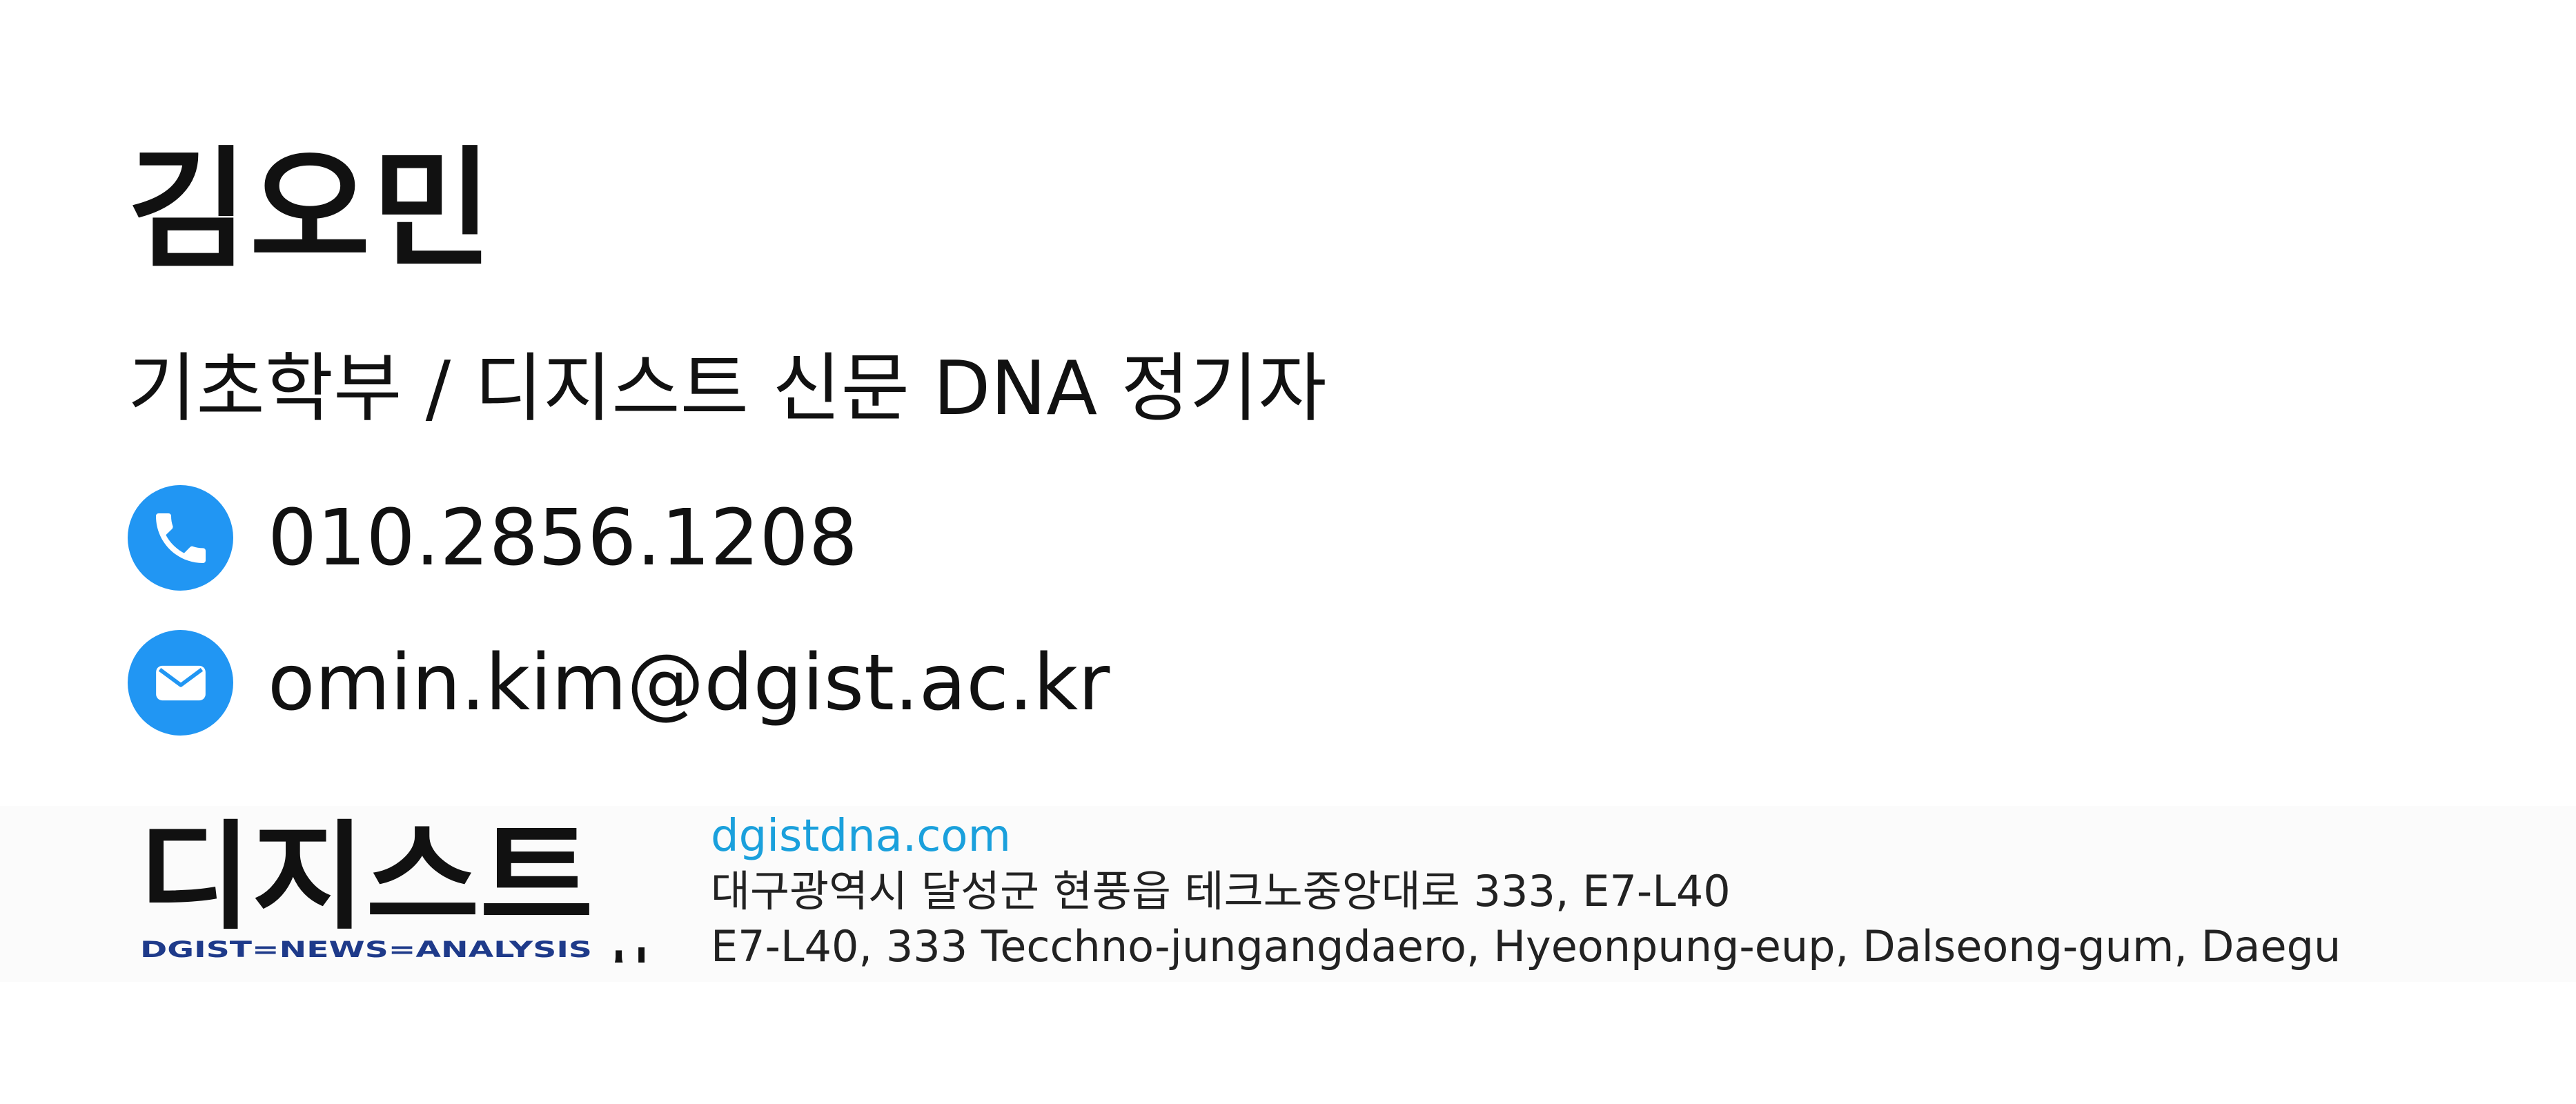 The width and height of the screenshot is (2576, 1104). I want to click on logo-title: 디지스트, so click(365, 880).